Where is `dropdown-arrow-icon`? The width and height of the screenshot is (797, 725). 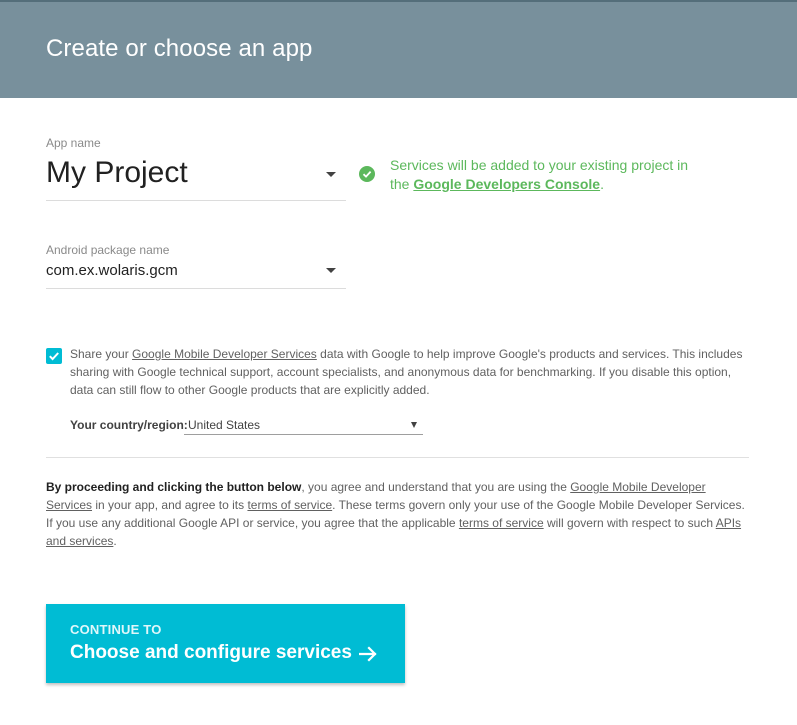
dropdown-arrow-icon is located at coordinates (414, 425).